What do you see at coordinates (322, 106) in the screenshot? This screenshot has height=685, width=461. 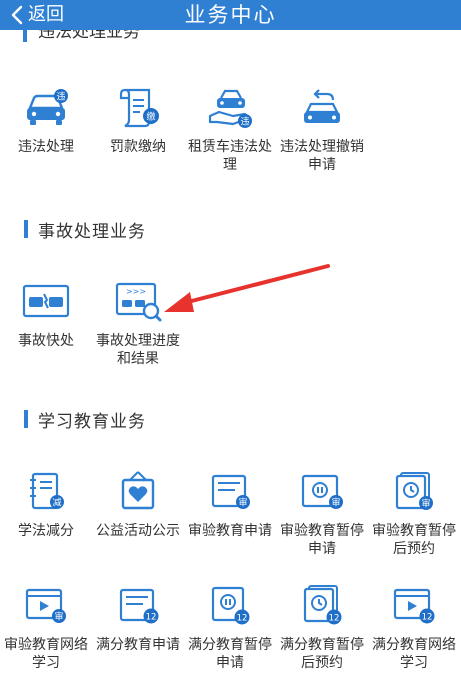 I see `violation-revoke-icon` at bounding box center [322, 106].